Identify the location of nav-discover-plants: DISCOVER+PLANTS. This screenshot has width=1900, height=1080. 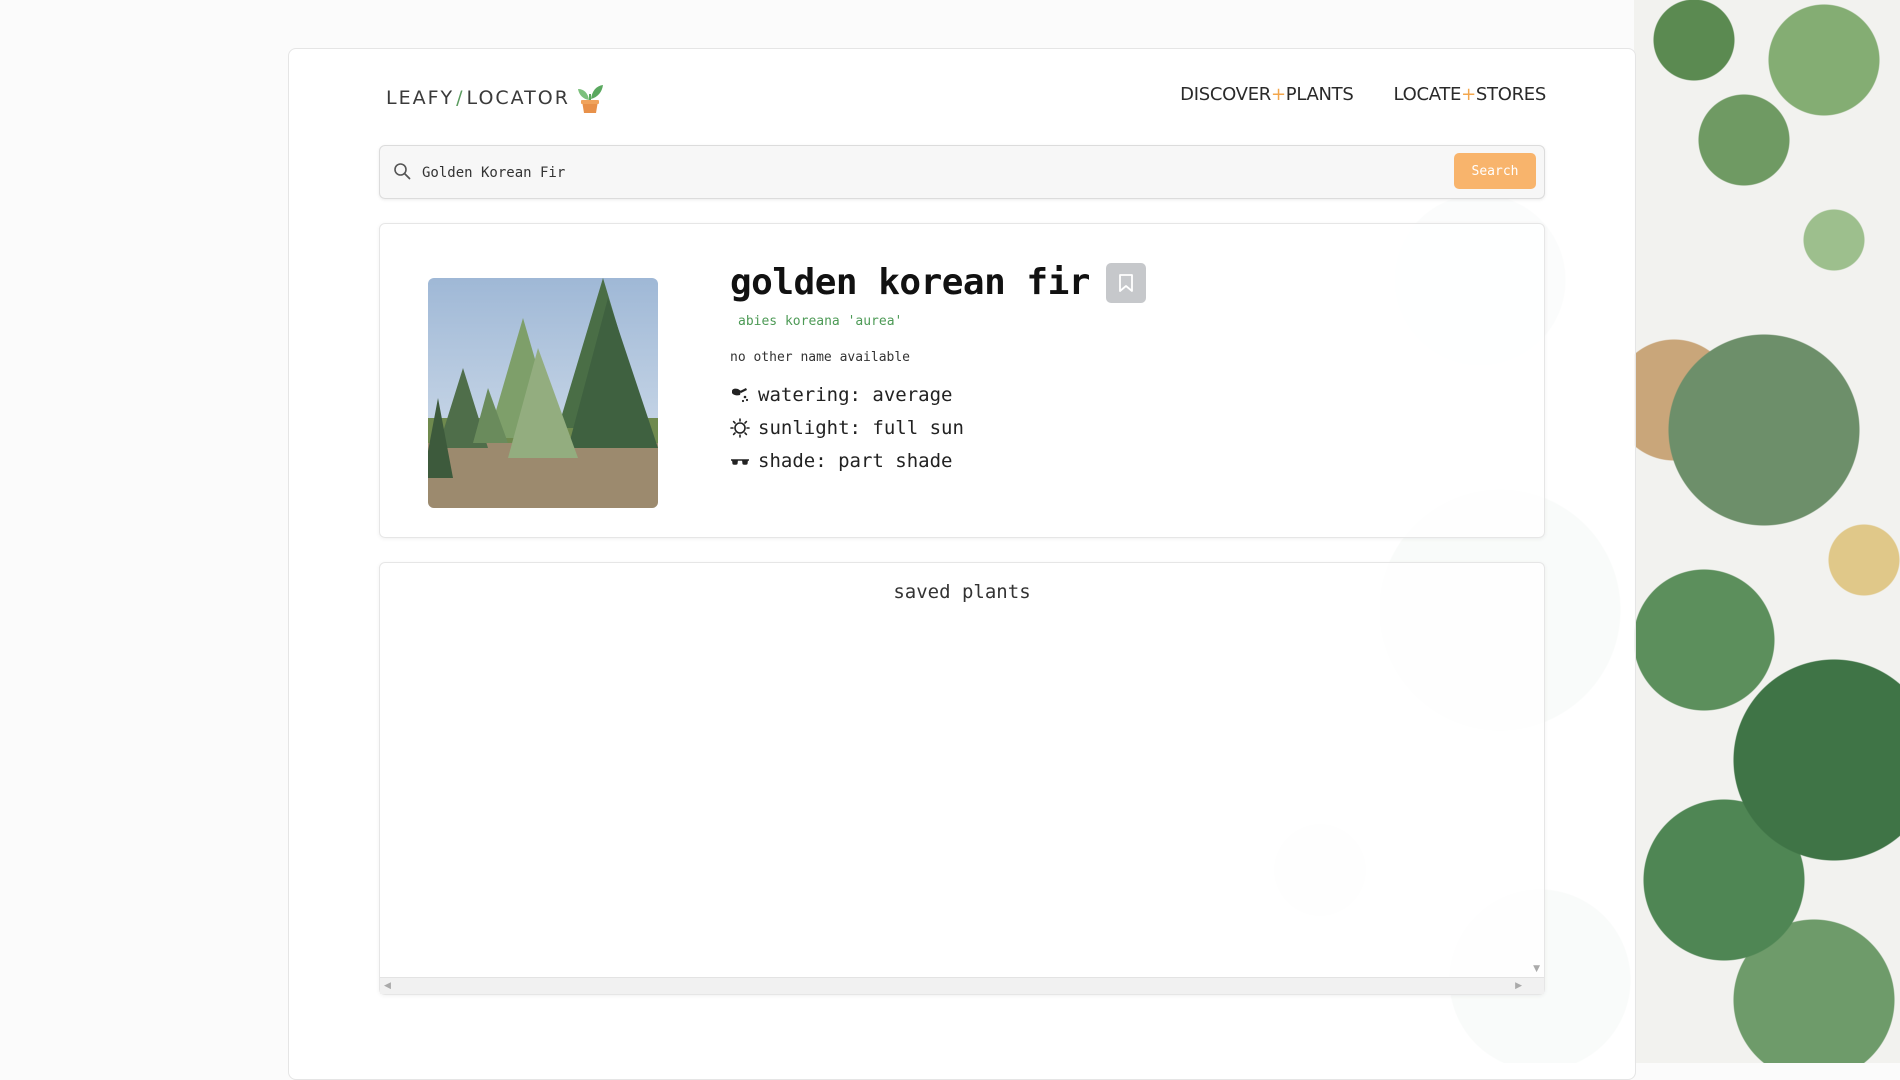
(1267, 94).